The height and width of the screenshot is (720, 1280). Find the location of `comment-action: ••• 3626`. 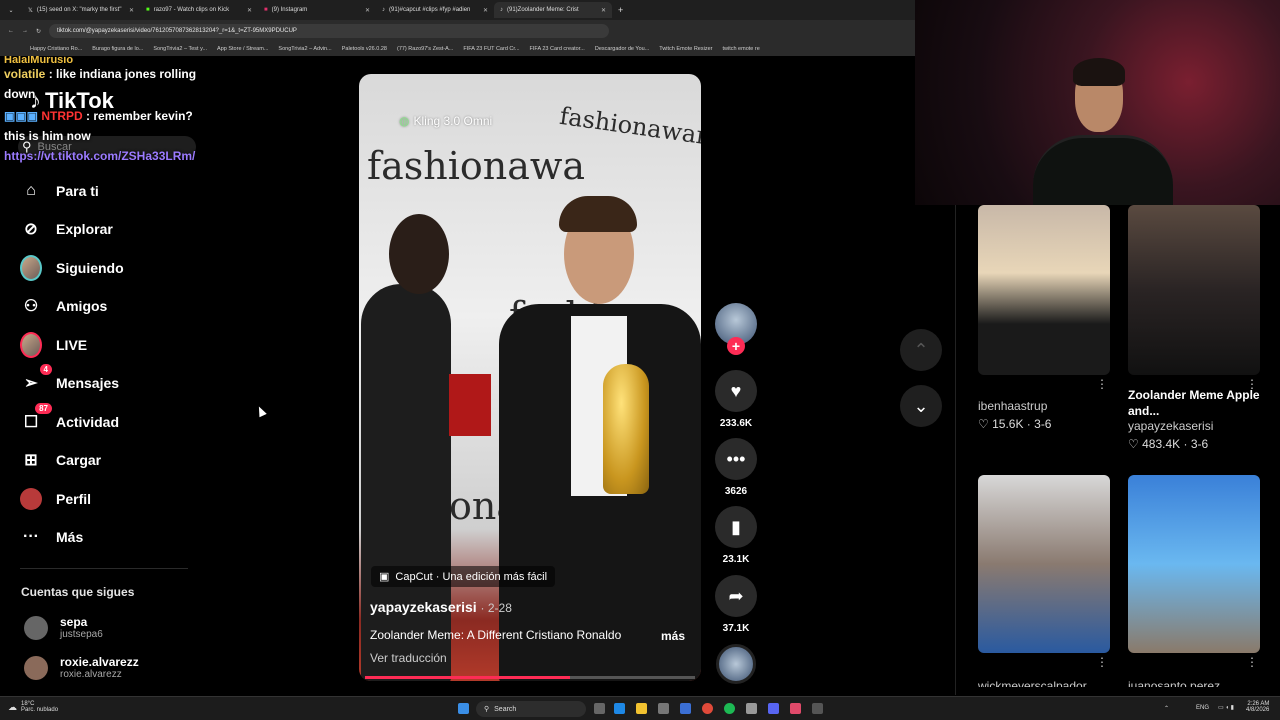

comment-action: ••• 3626 is located at coordinates (736, 467).